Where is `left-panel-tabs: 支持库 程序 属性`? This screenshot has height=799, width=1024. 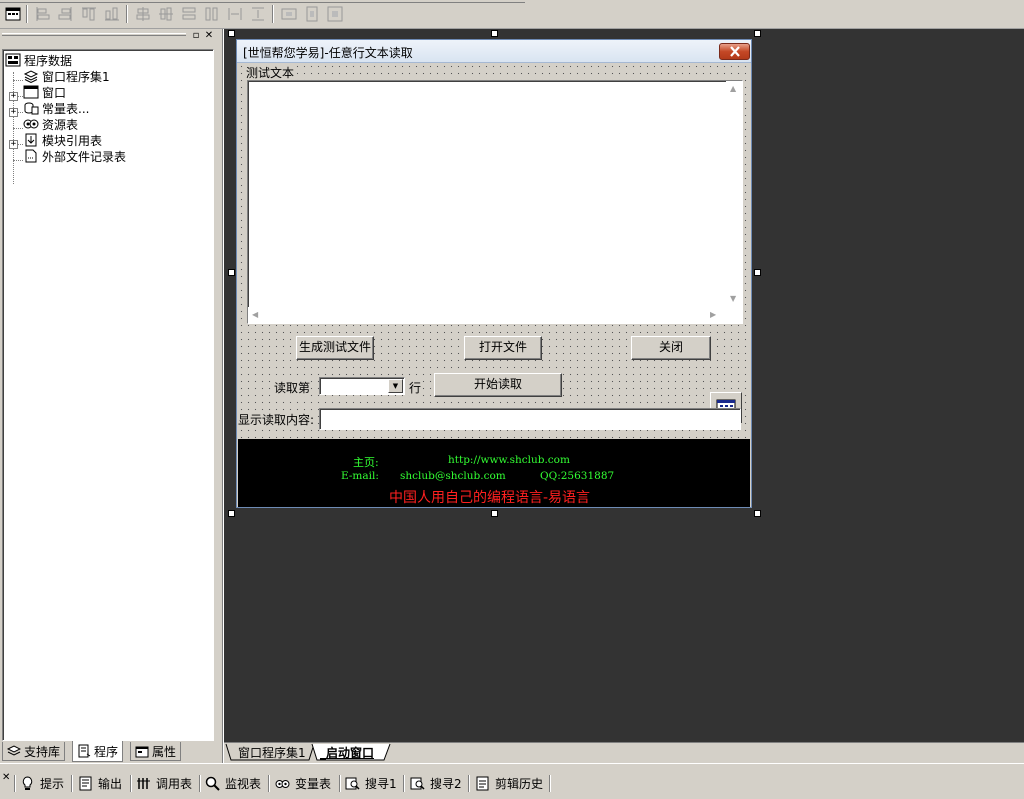 left-panel-tabs: 支持库 程序 属性 is located at coordinates (109, 752).